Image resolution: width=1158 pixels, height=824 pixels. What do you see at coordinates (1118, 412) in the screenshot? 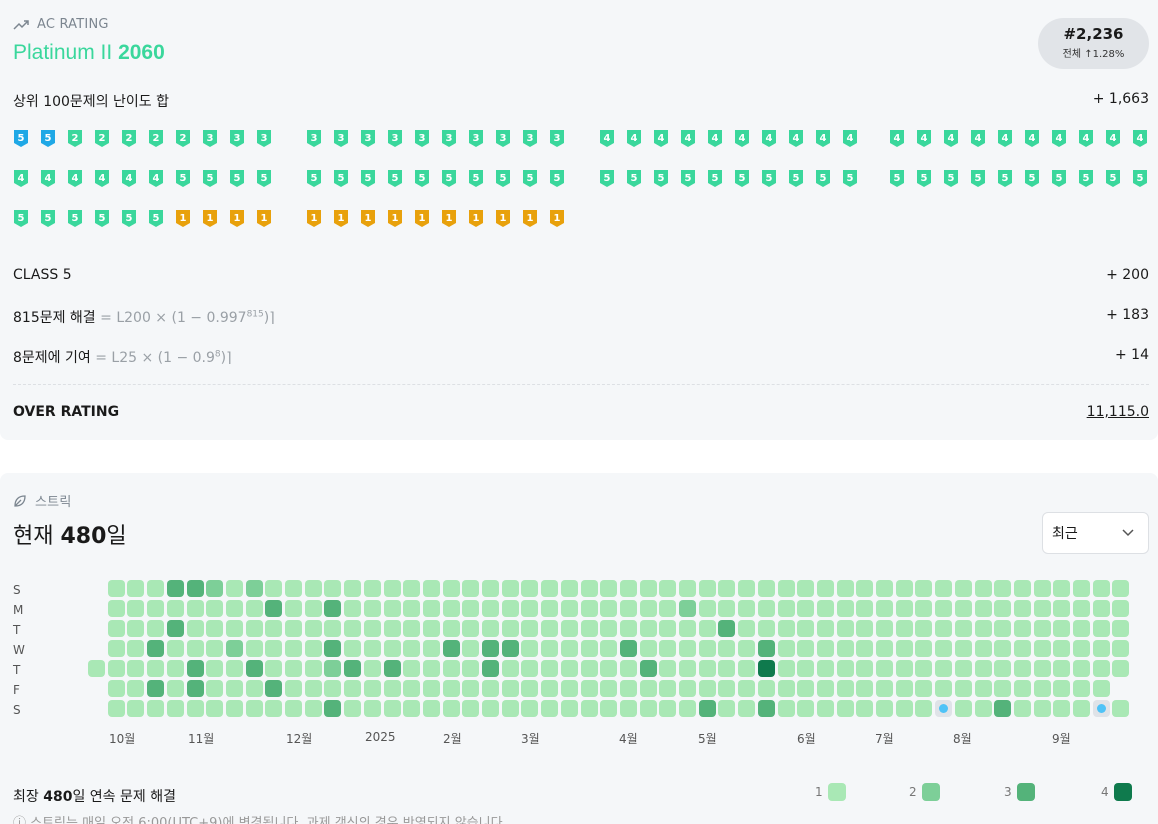
I see `over-rating-value: 11,115.0` at bounding box center [1118, 412].